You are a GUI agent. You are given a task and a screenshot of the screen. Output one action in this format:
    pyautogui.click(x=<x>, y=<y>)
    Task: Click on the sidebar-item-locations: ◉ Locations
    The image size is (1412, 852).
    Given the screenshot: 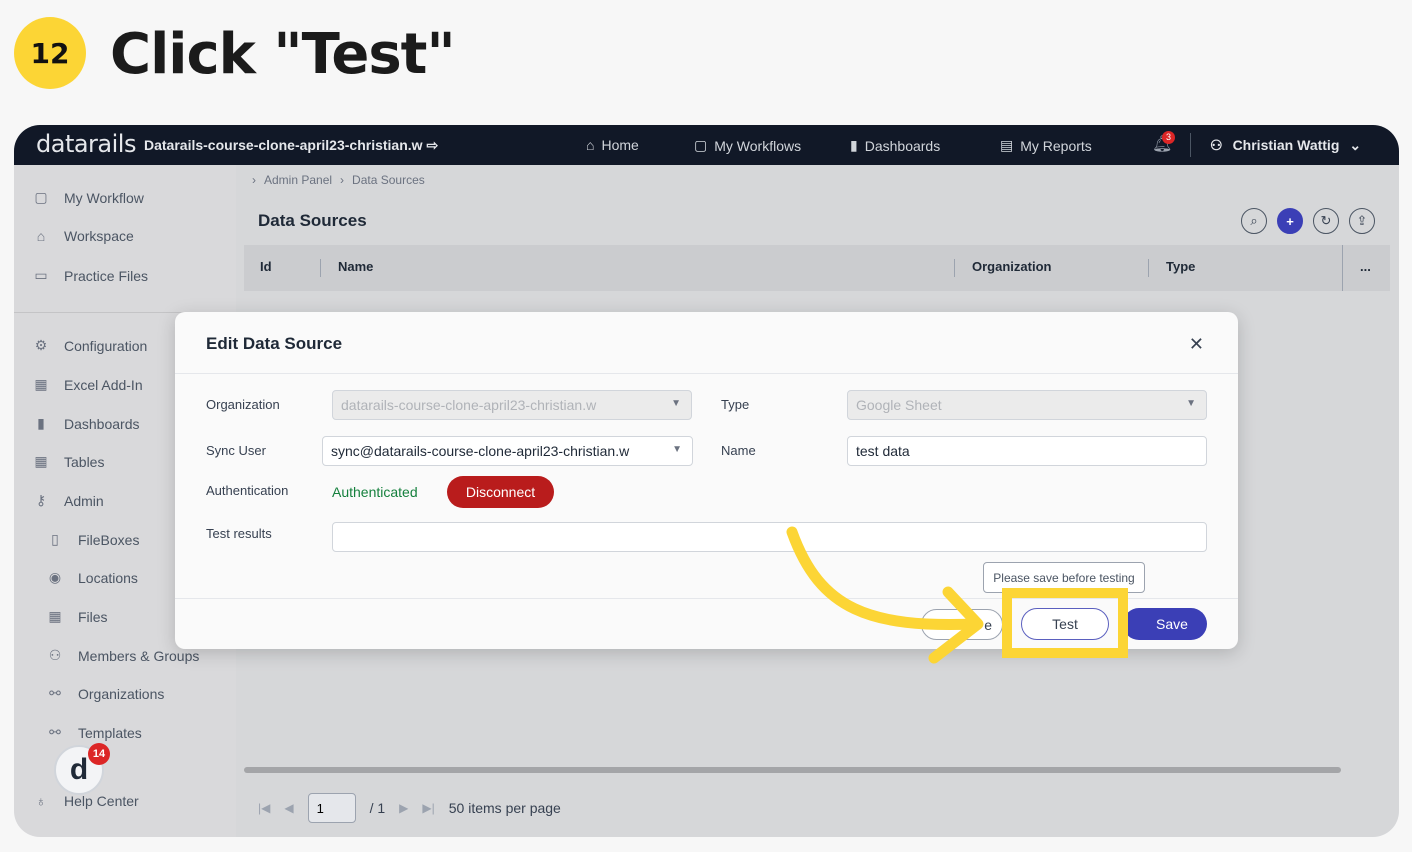 What is the action you would take?
    pyautogui.click(x=92, y=577)
    